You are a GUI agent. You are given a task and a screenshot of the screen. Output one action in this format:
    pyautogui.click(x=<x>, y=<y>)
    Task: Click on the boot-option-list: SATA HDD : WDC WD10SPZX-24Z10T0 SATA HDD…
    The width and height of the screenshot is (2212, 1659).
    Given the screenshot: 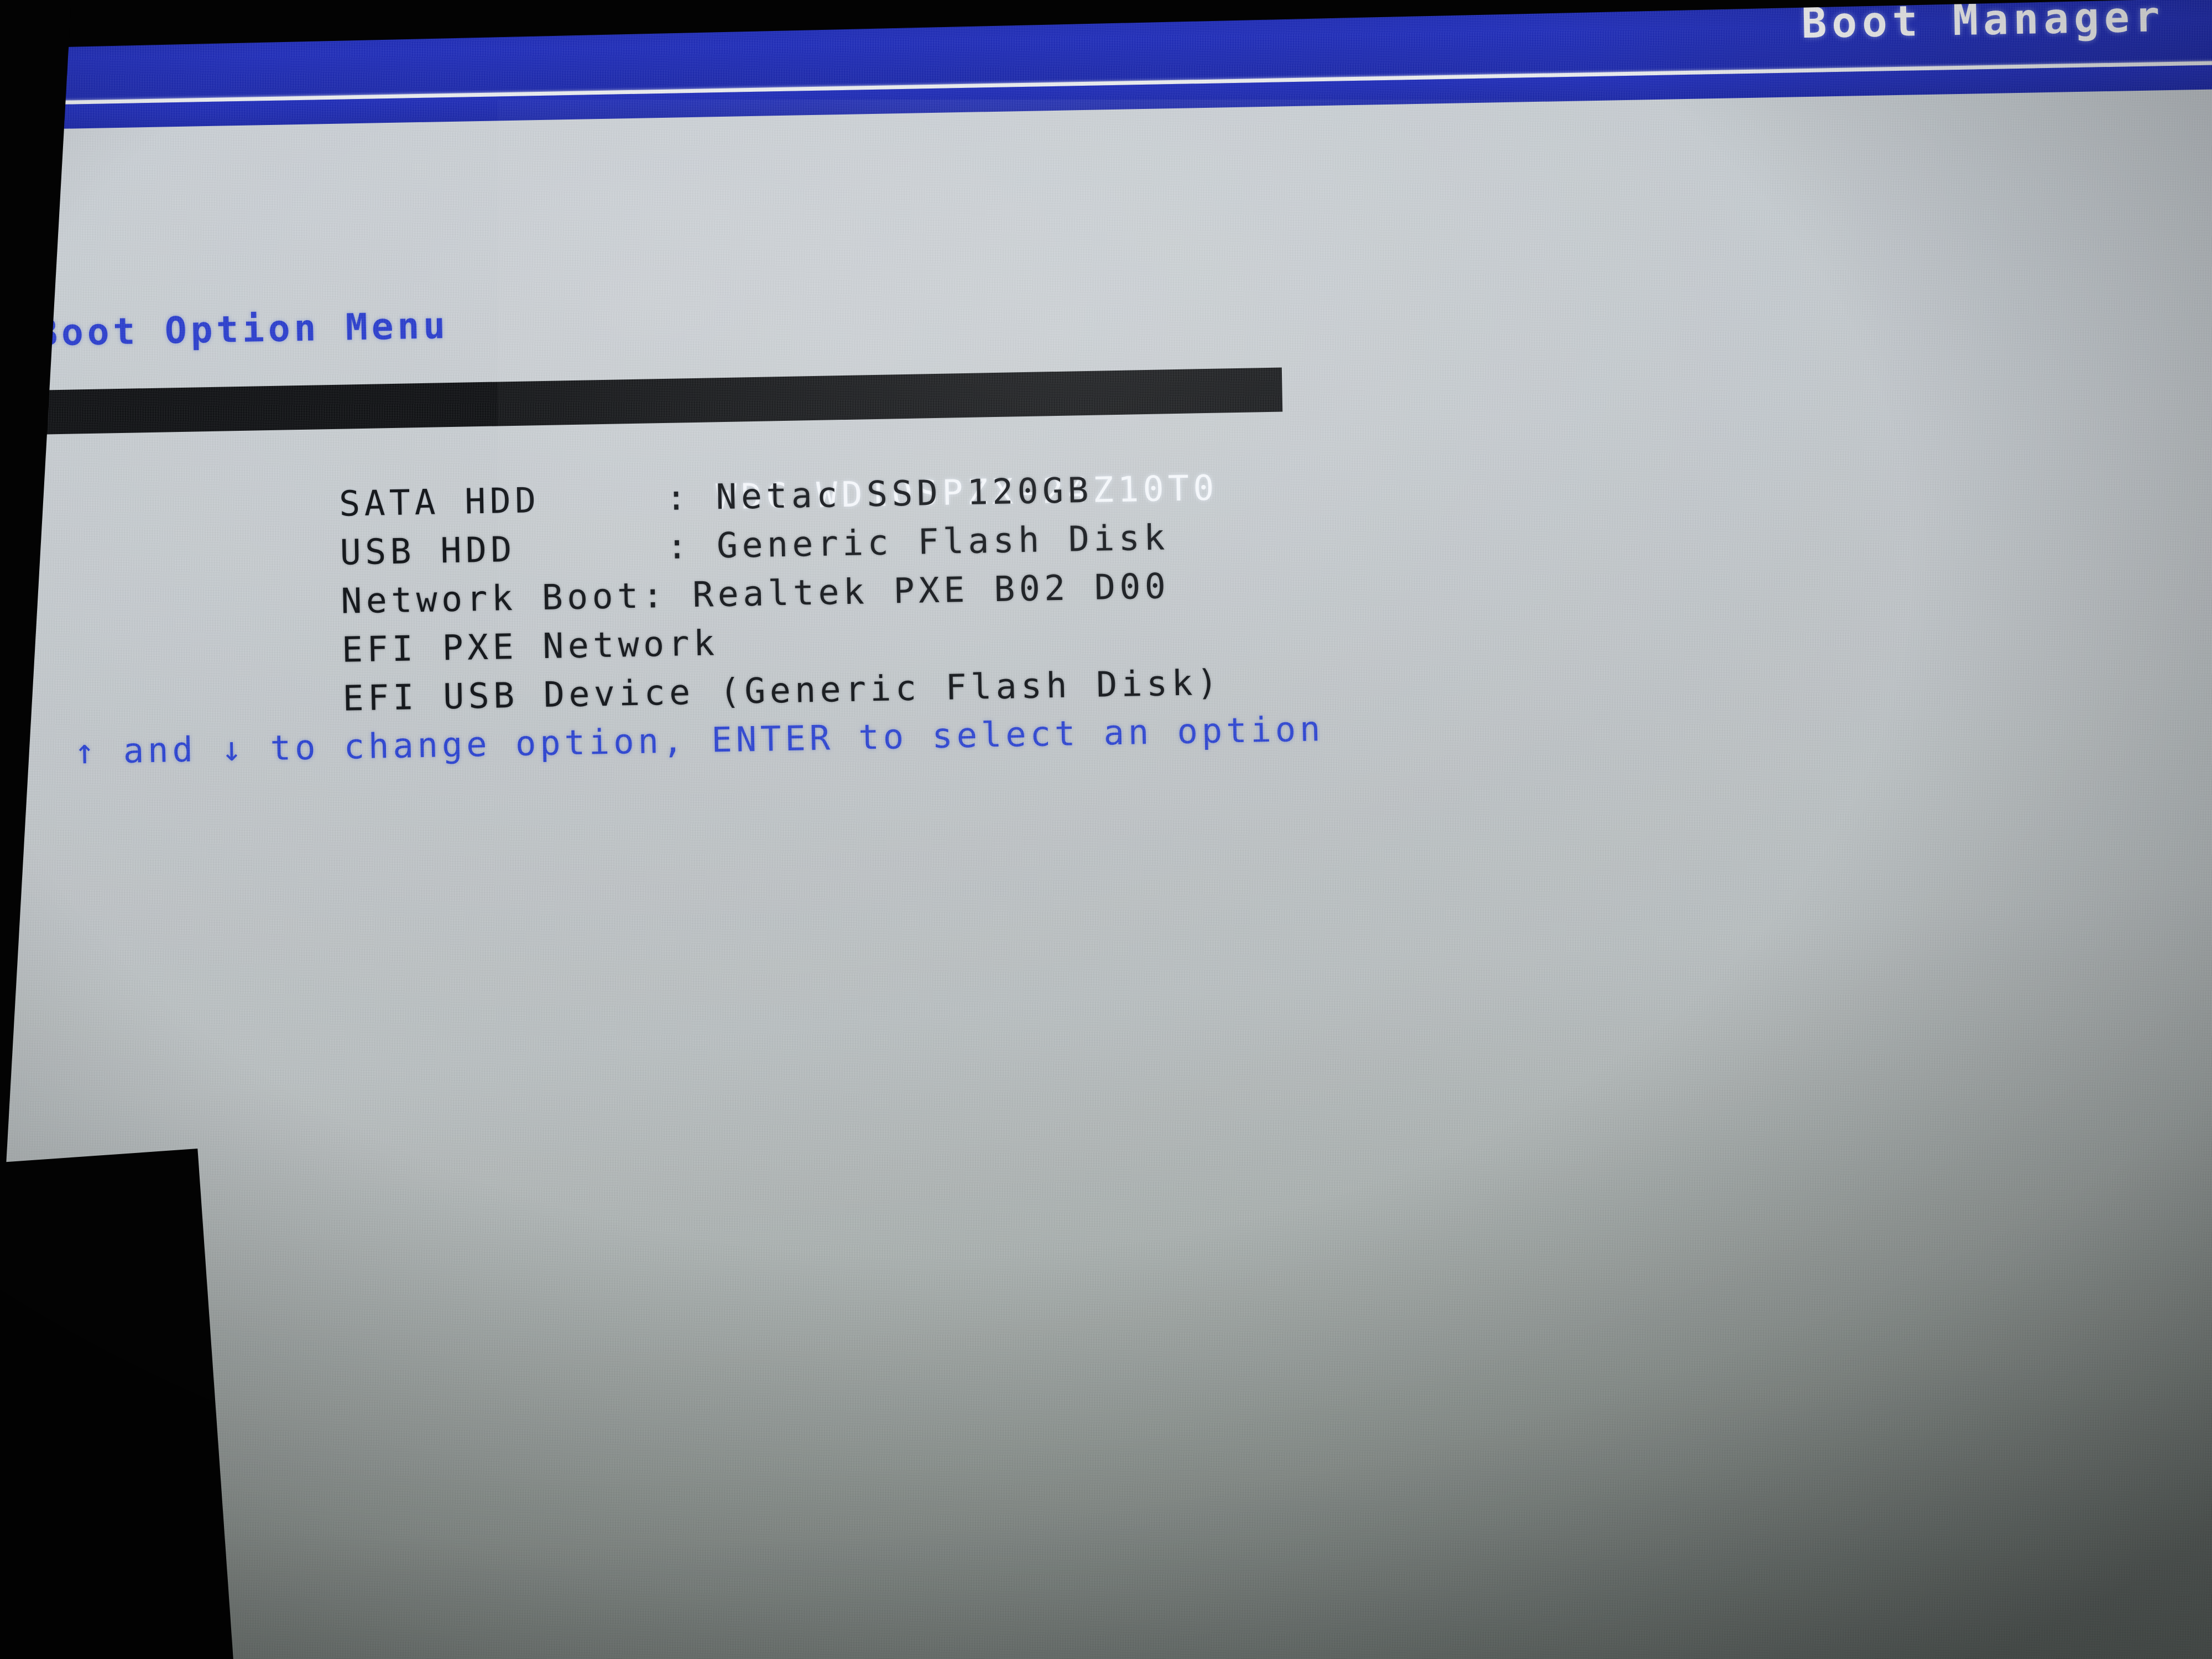 What is the action you would take?
    pyautogui.click(x=782, y=540)
    